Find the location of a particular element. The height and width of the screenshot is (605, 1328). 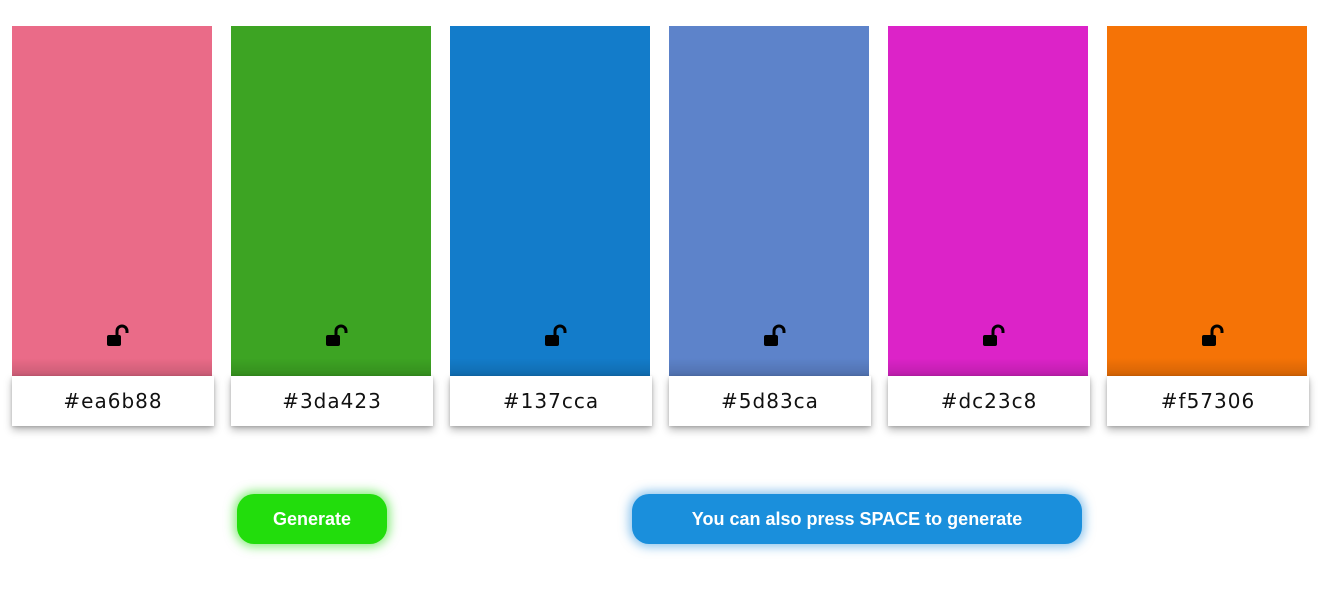

hex-code-label: #f57306 is located at coordinates (1208, 401).